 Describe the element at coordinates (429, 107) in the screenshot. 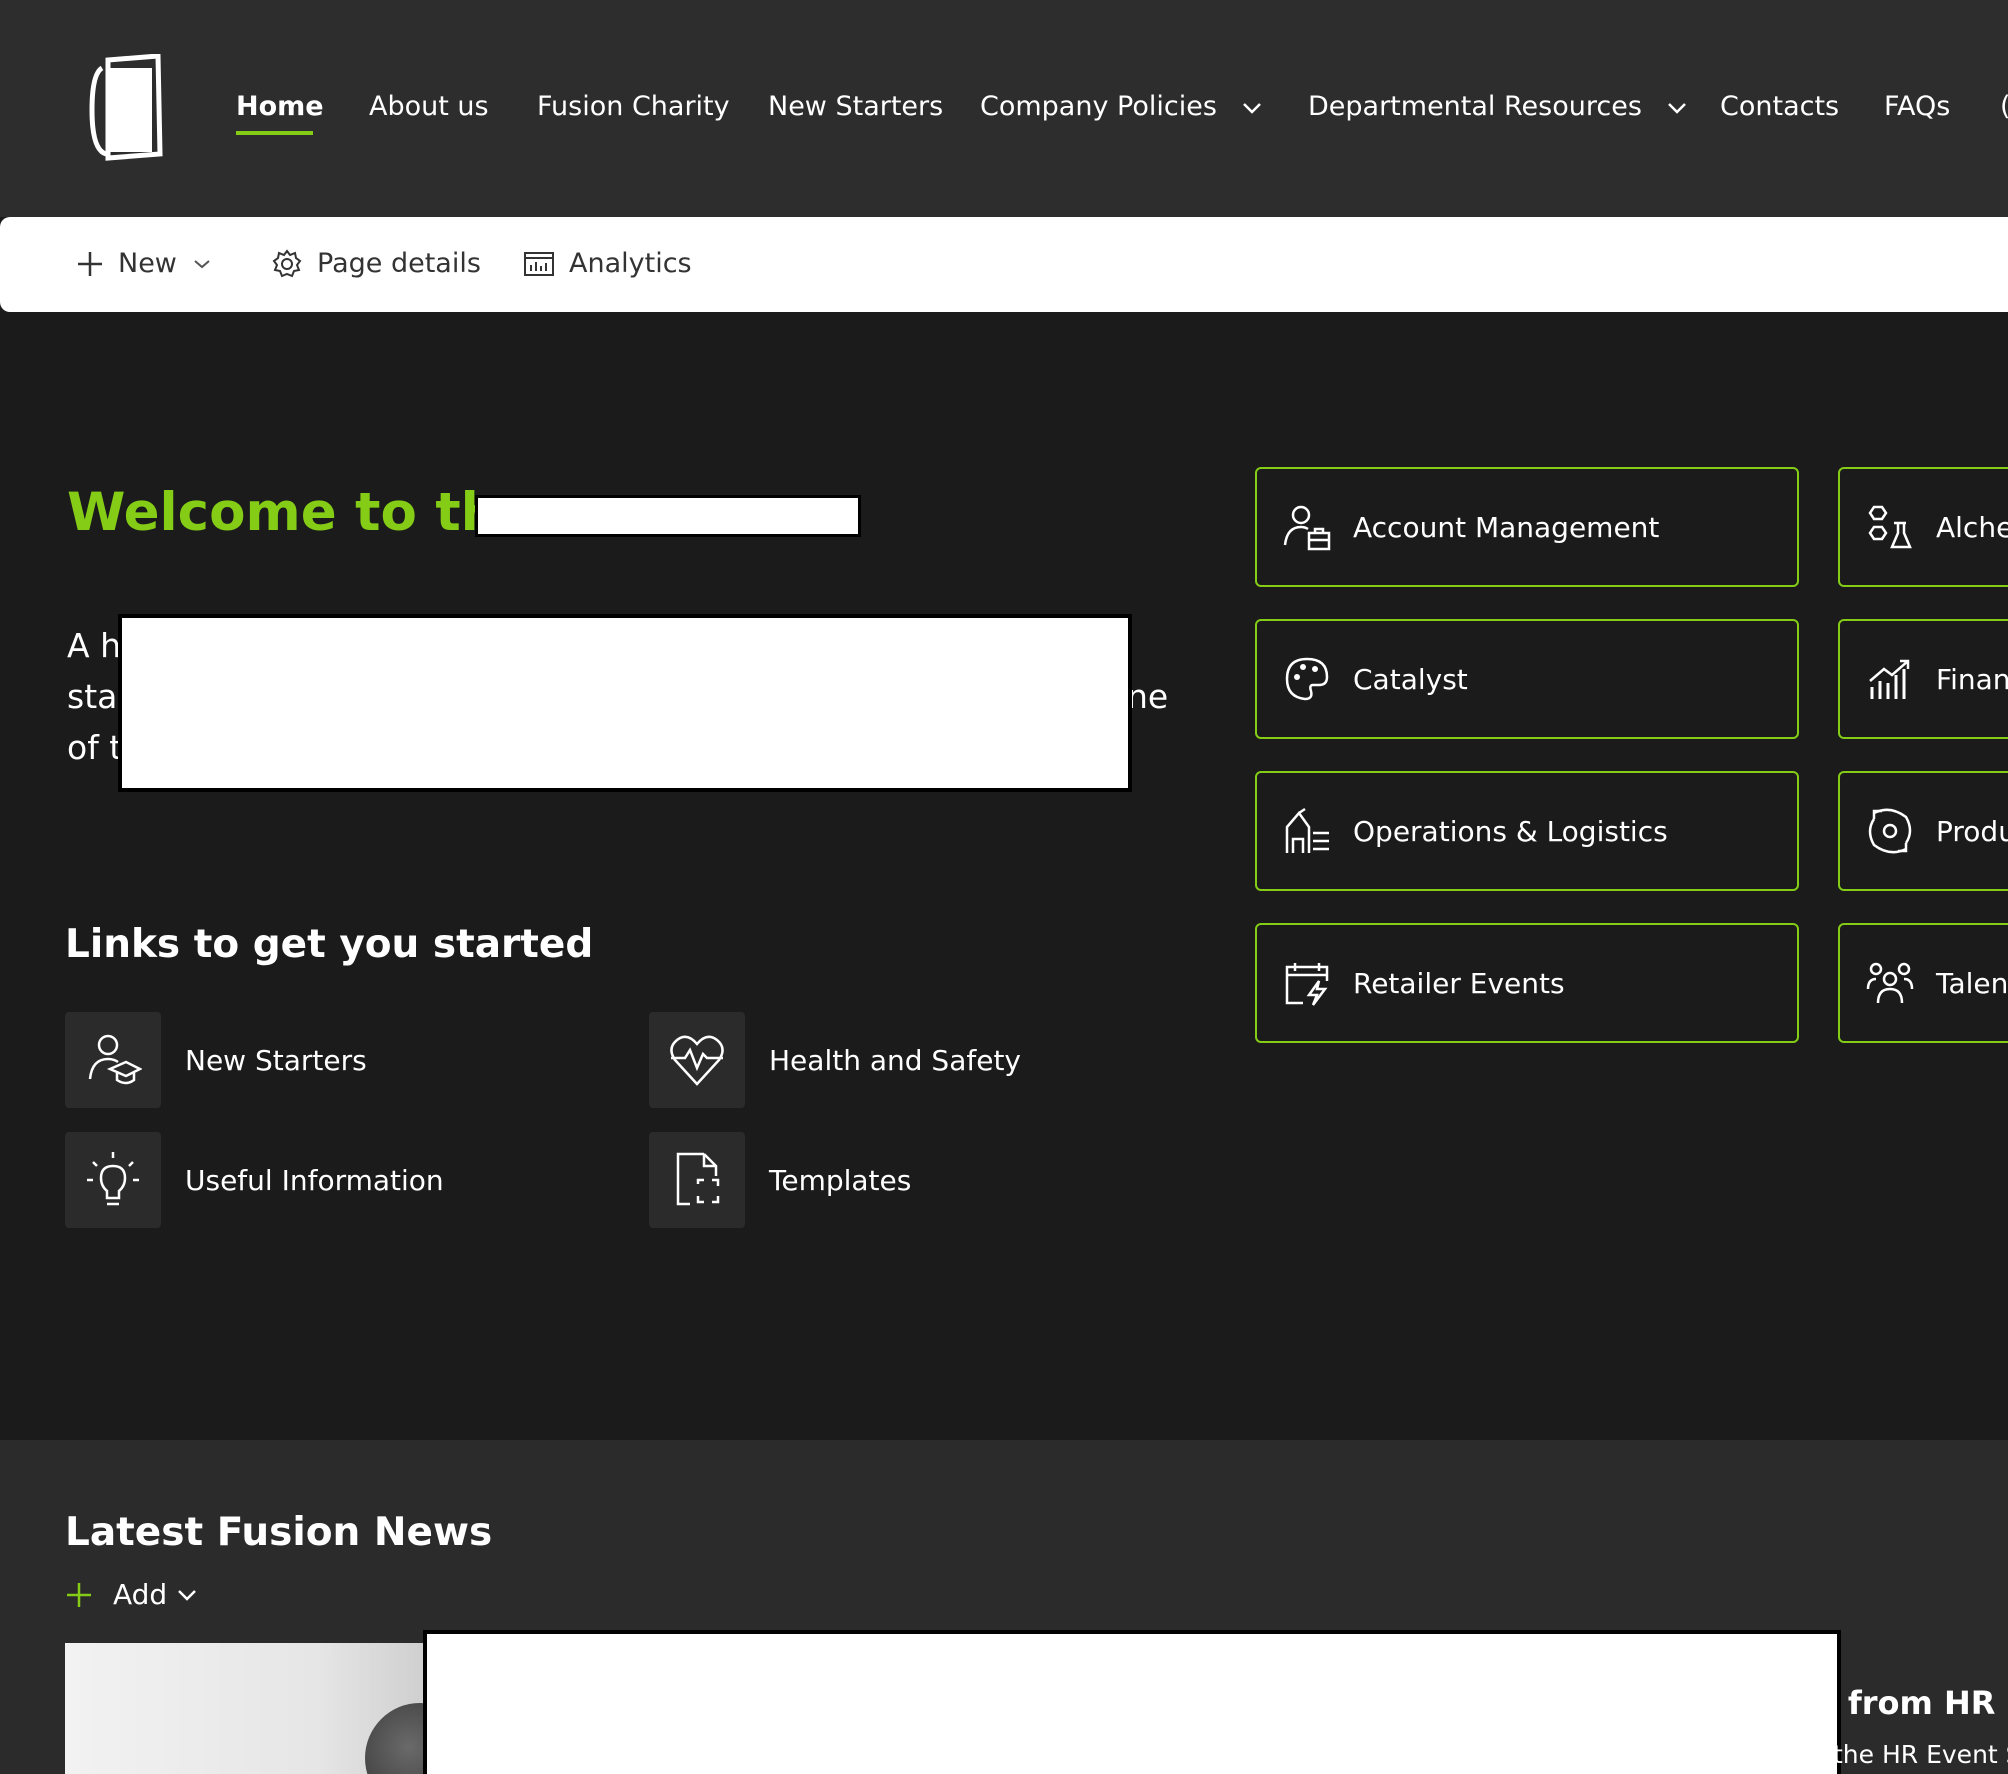

I see `nav-about-us: About us` at that location.